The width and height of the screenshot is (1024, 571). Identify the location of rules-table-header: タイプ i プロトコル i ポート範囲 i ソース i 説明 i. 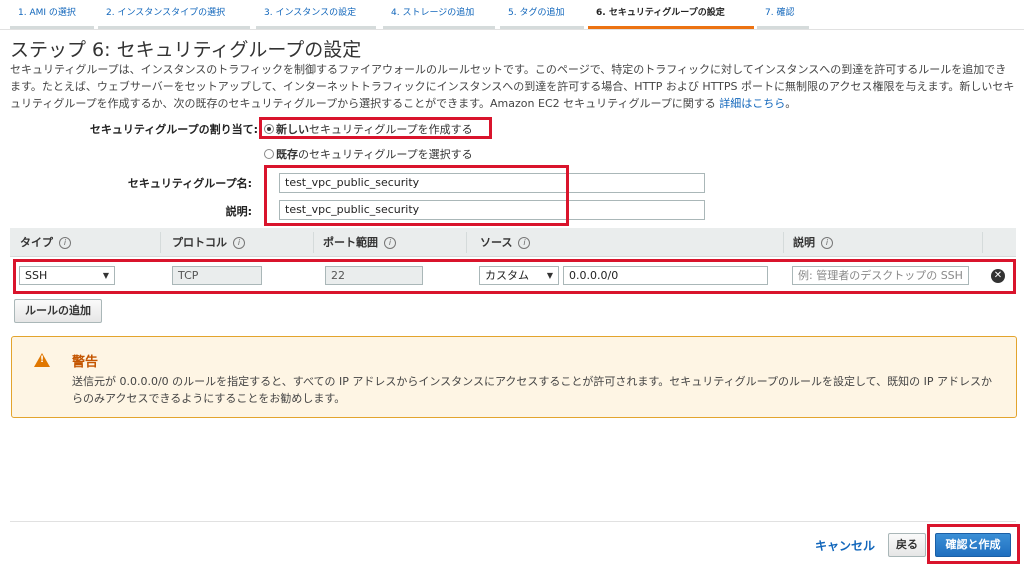
(513, 242).